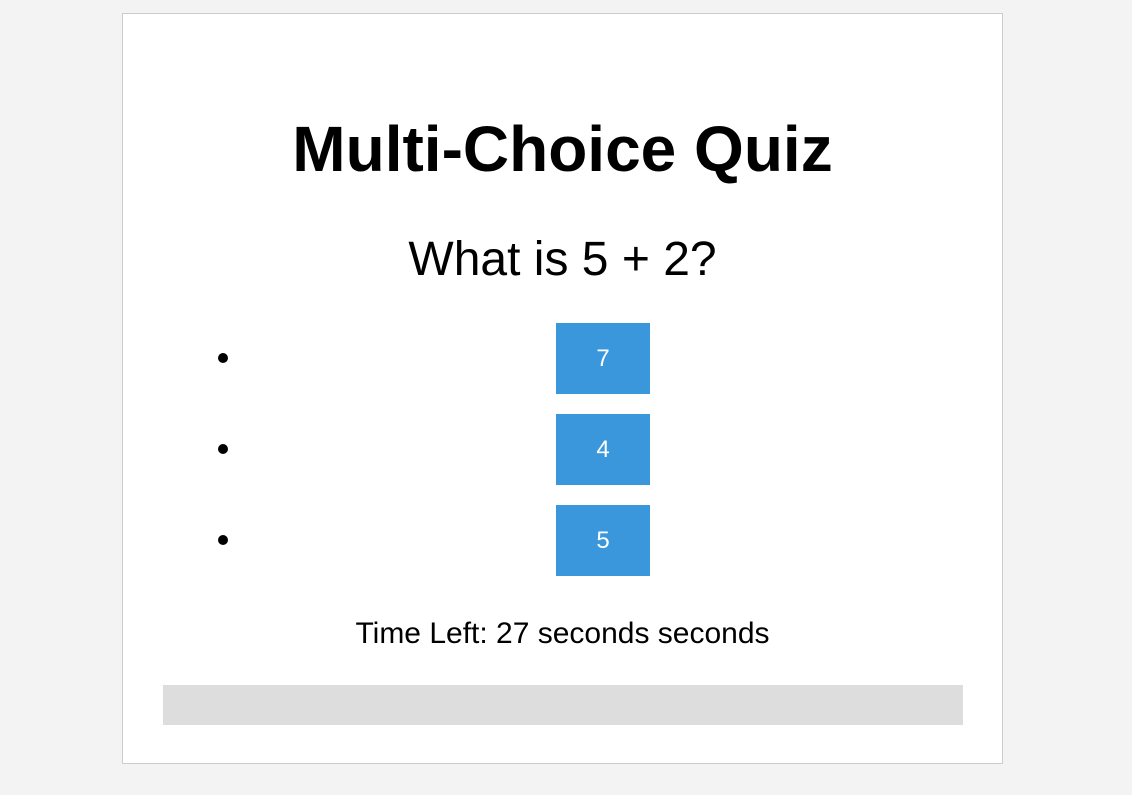 Image resolution: width=1132 pixels, height=795 pixels. Describe the element at coordinates (562, 259) in the screenshot. I see `question-text: What is 5 + 2?` at that location.